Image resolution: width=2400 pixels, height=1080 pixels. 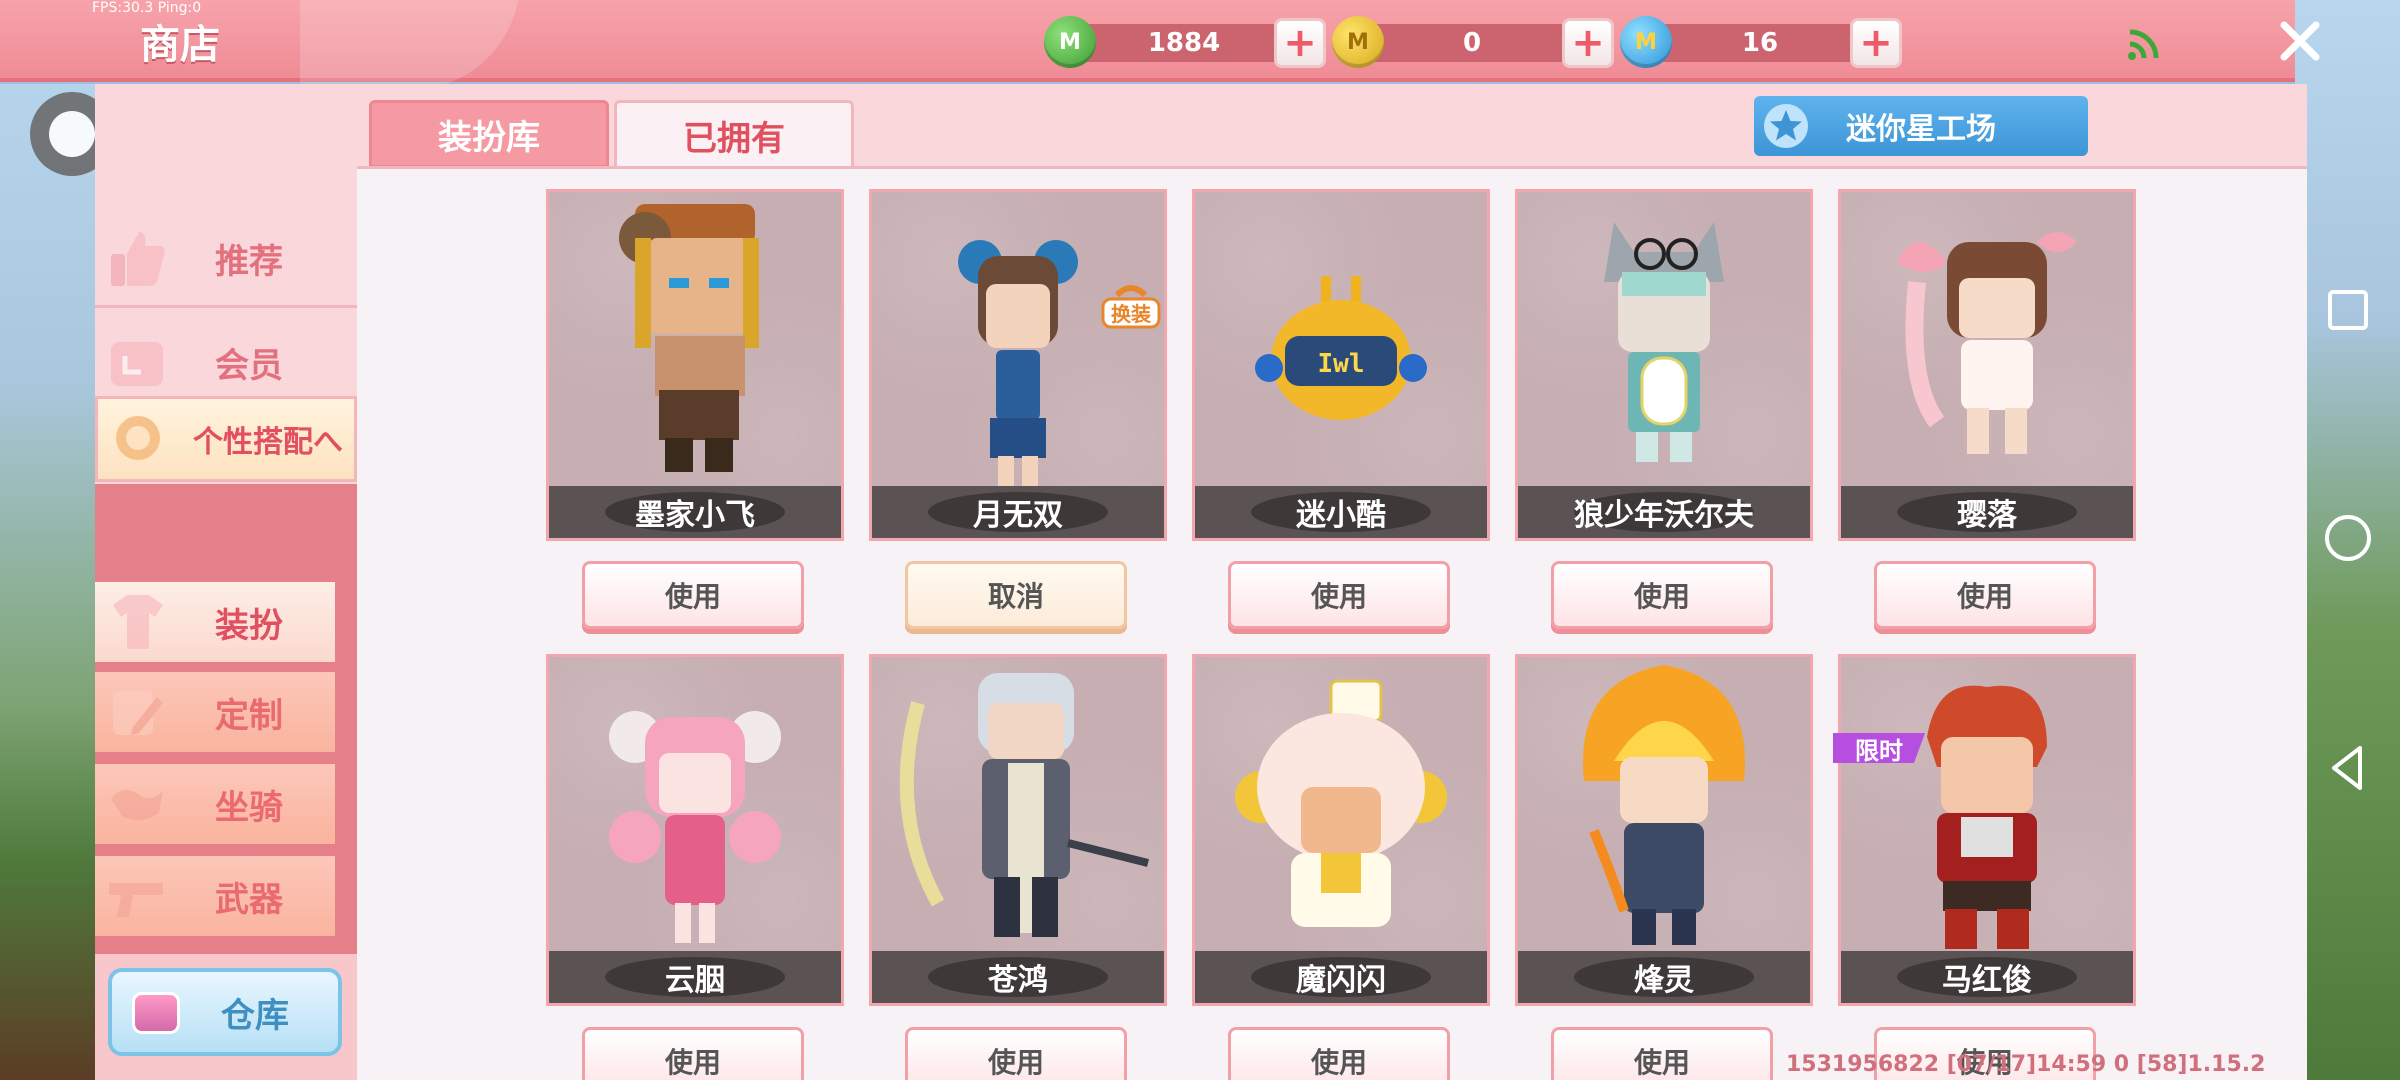 What do you see at coordinates (1018, 515) in the screenshot?
I see `card-name: 月无双` at bounding box center [1018, 515].